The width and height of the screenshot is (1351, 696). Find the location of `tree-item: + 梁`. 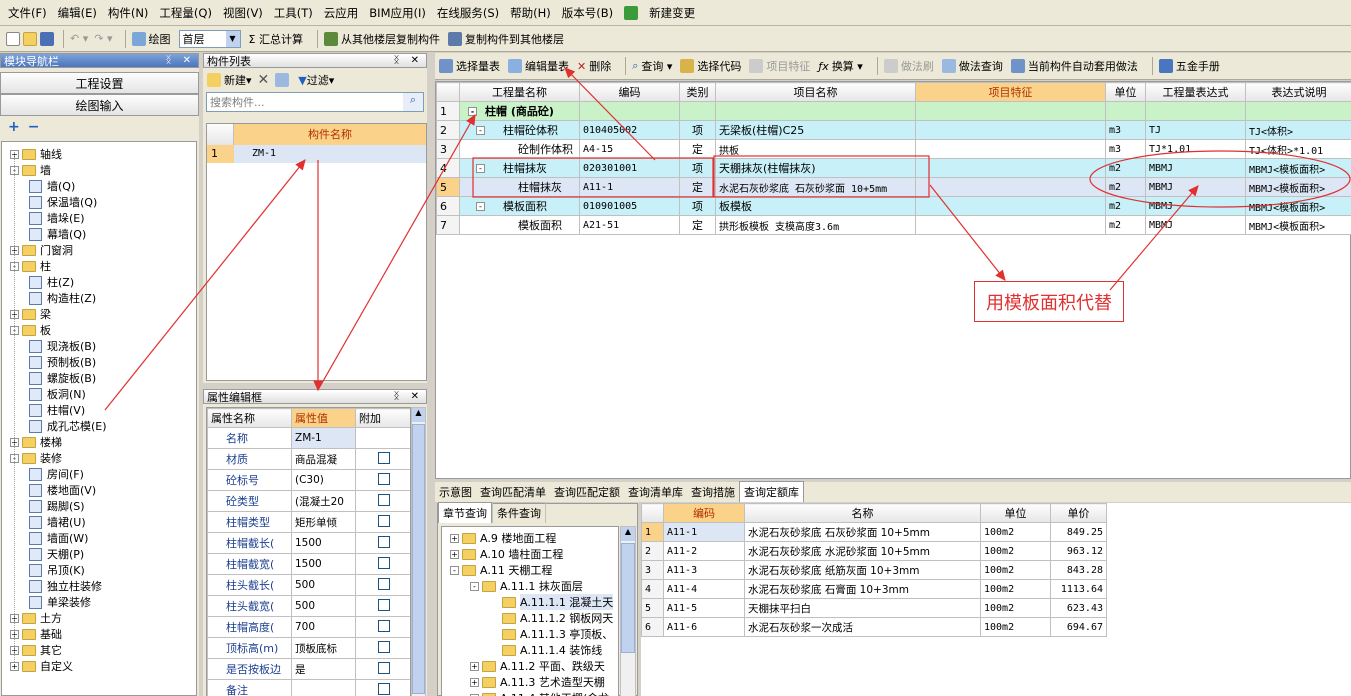

tree-item: + 梁 is located at coordinates (30, 314).